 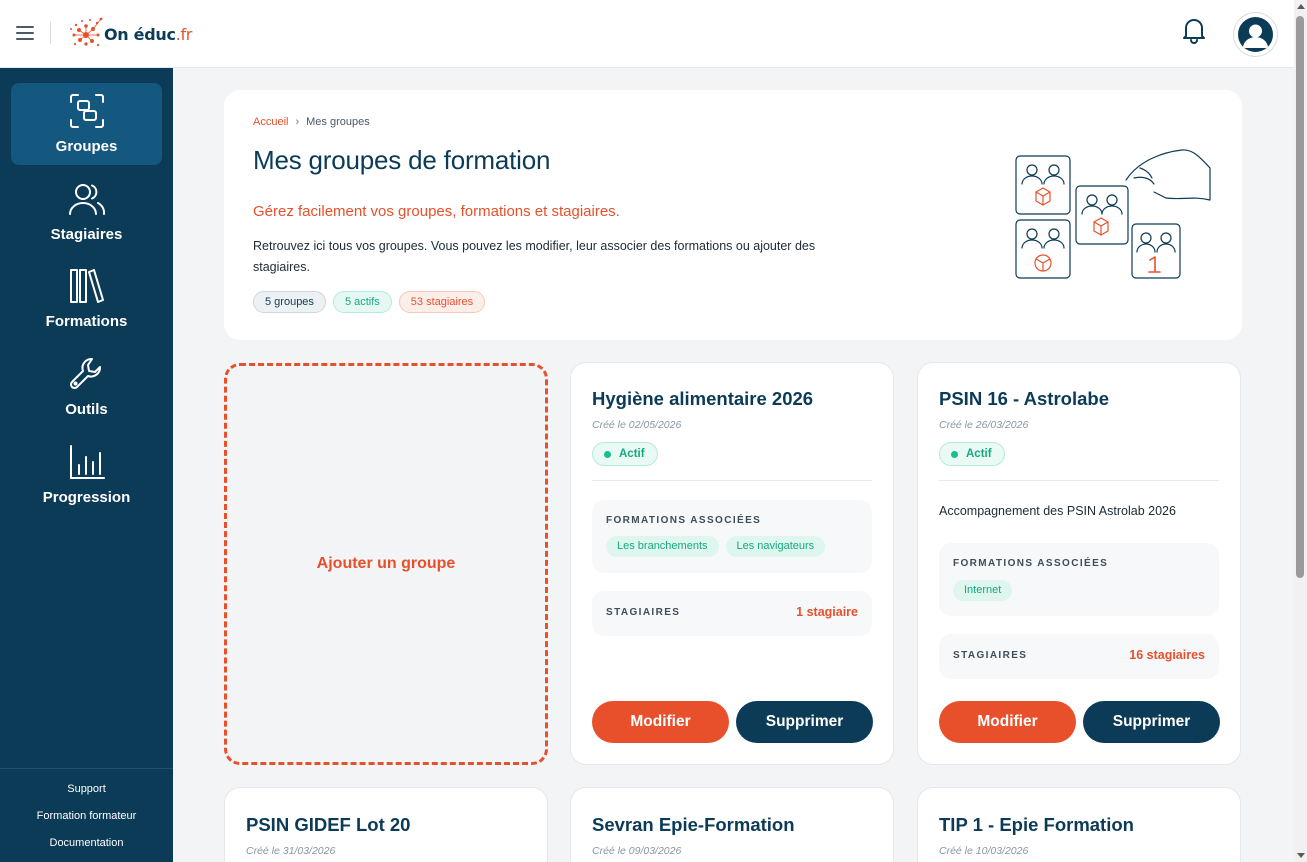 I want to click on hamburger-menu-icon, so click(x=25, y=33).